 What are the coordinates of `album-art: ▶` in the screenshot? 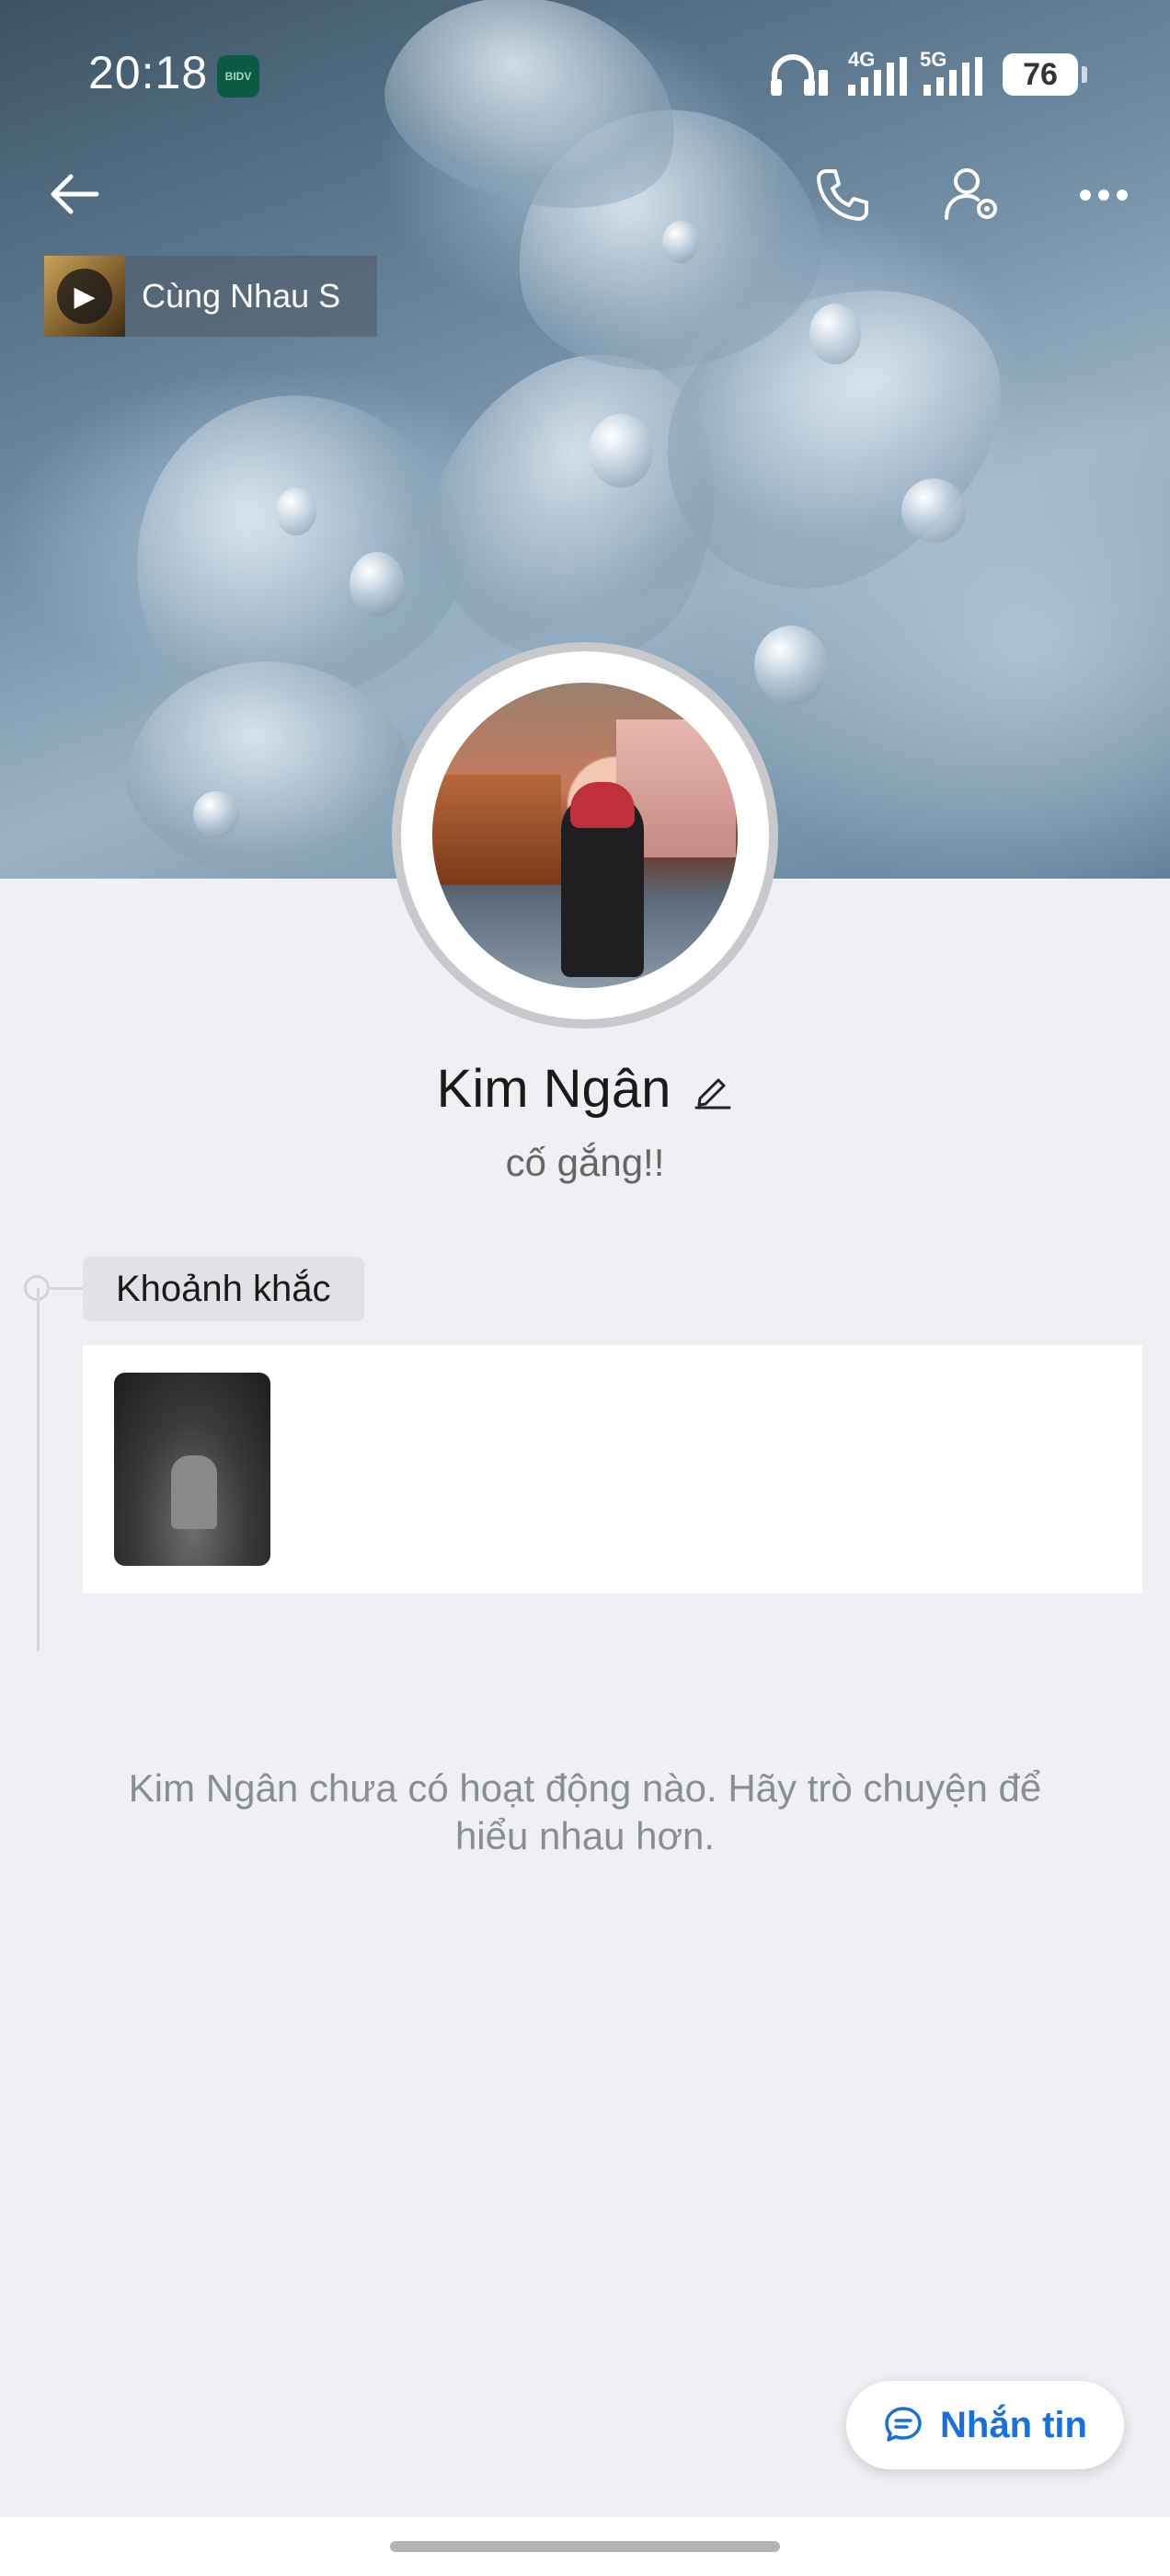 It's located at (84, 296).